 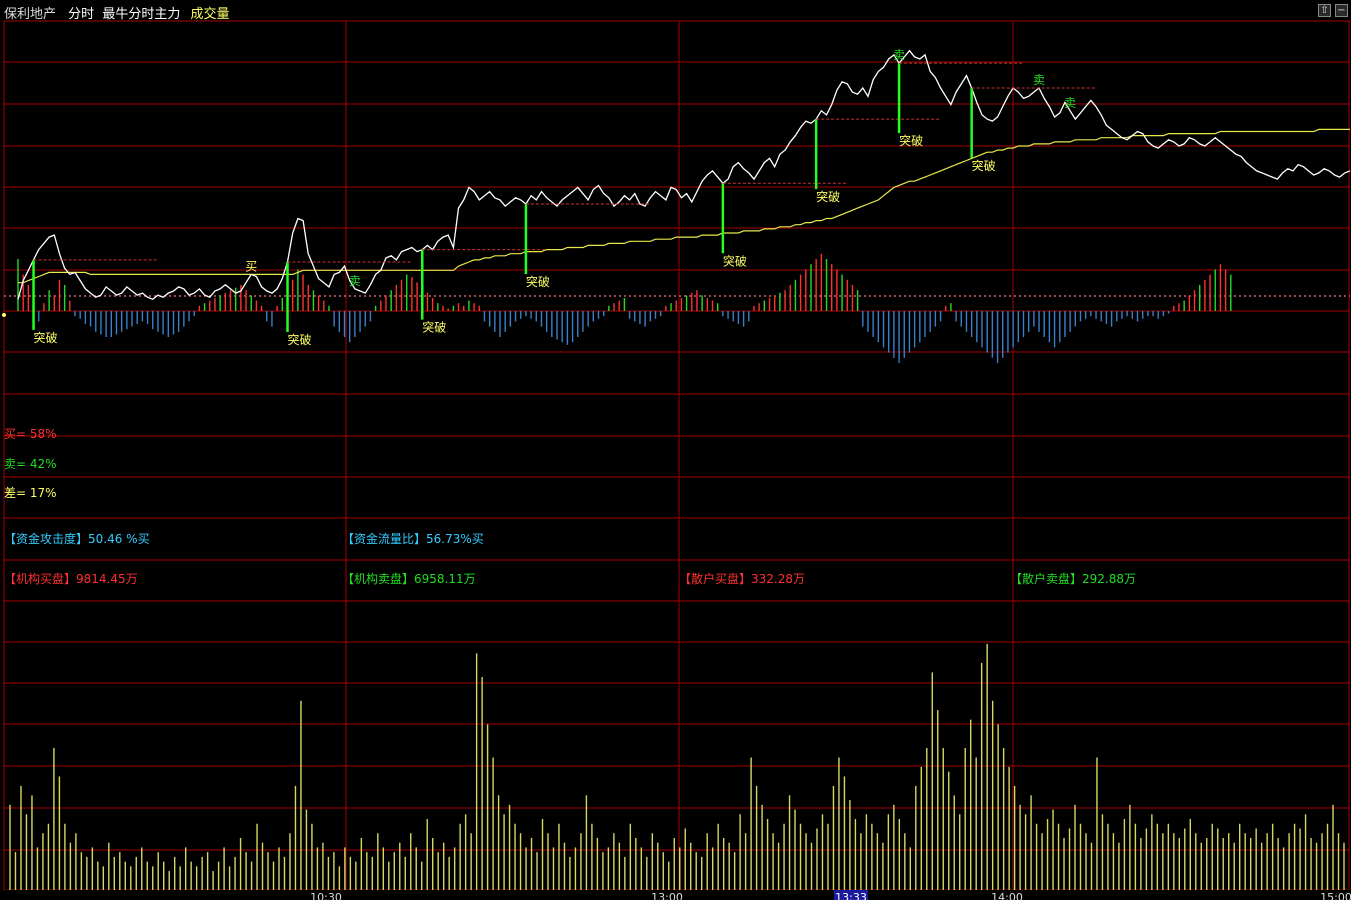 What do you see at coordinates (30, 434) in the screenshot?
I see `stat-buy: 买= 58%` at bounding box center [30, 434].